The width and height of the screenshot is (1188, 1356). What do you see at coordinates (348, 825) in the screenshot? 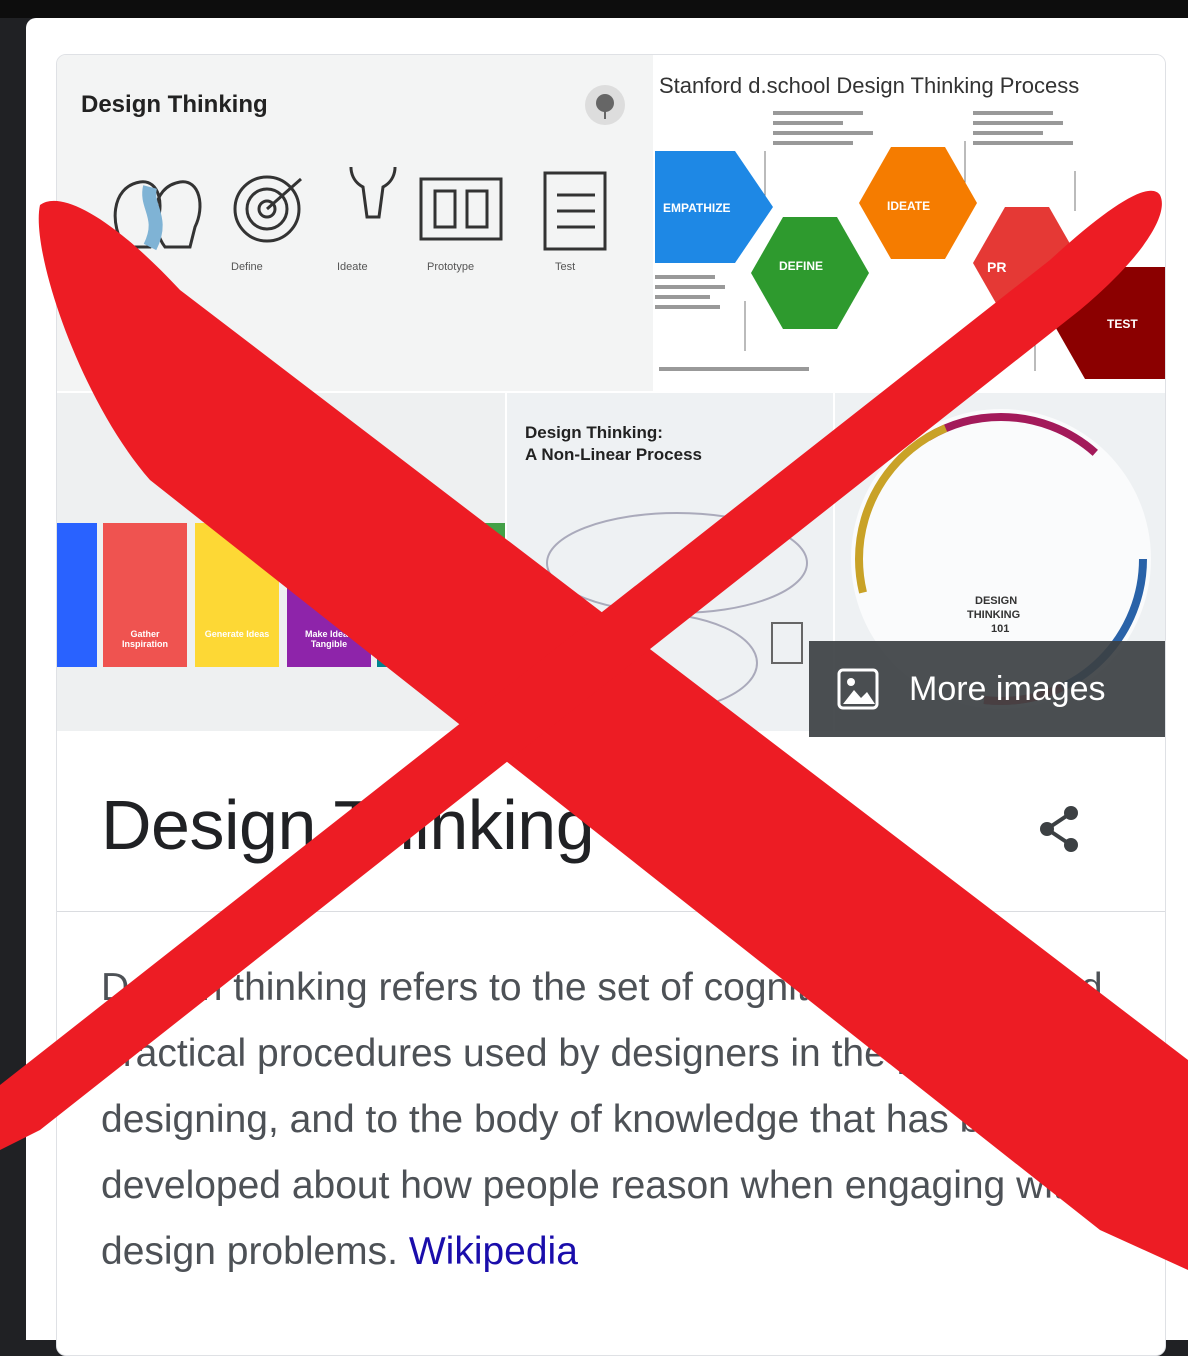
I see `entity-title: Design Thinking` at bounding box center [348, 825].